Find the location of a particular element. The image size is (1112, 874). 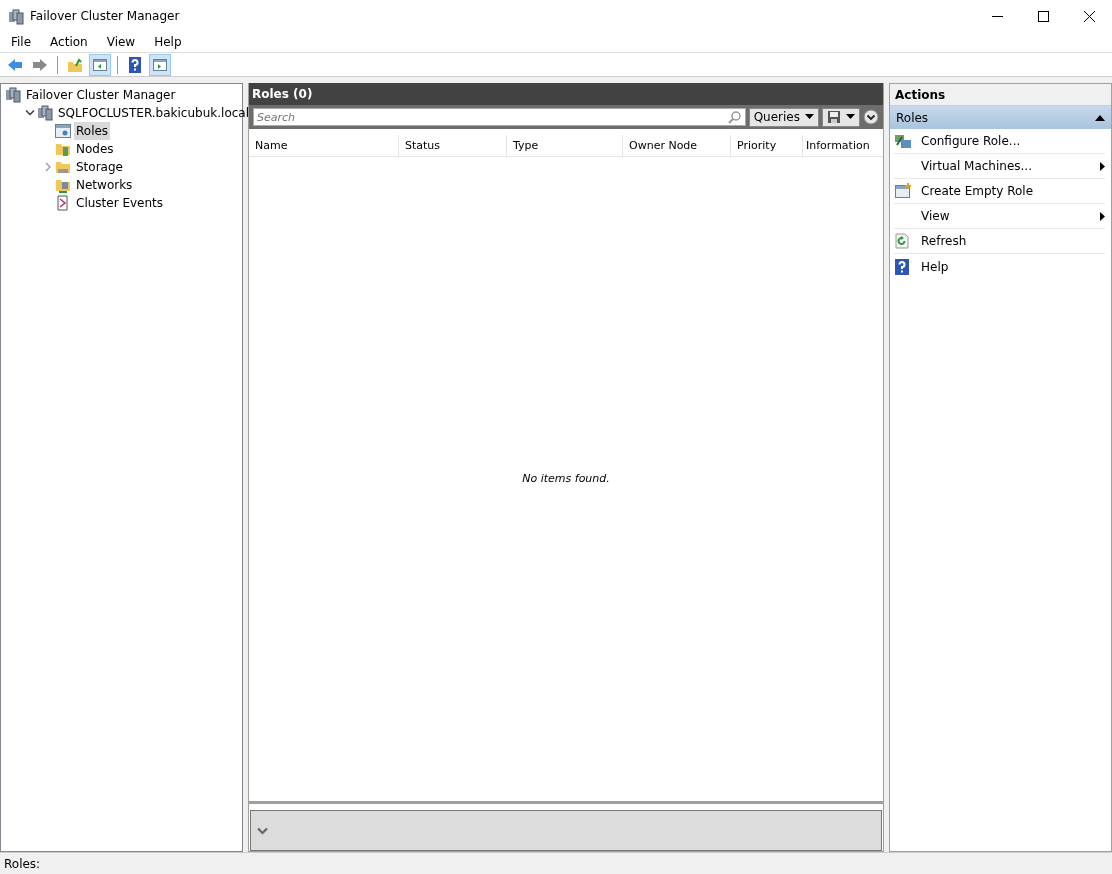

folder-up-icon is located at coordinates (75, 64).